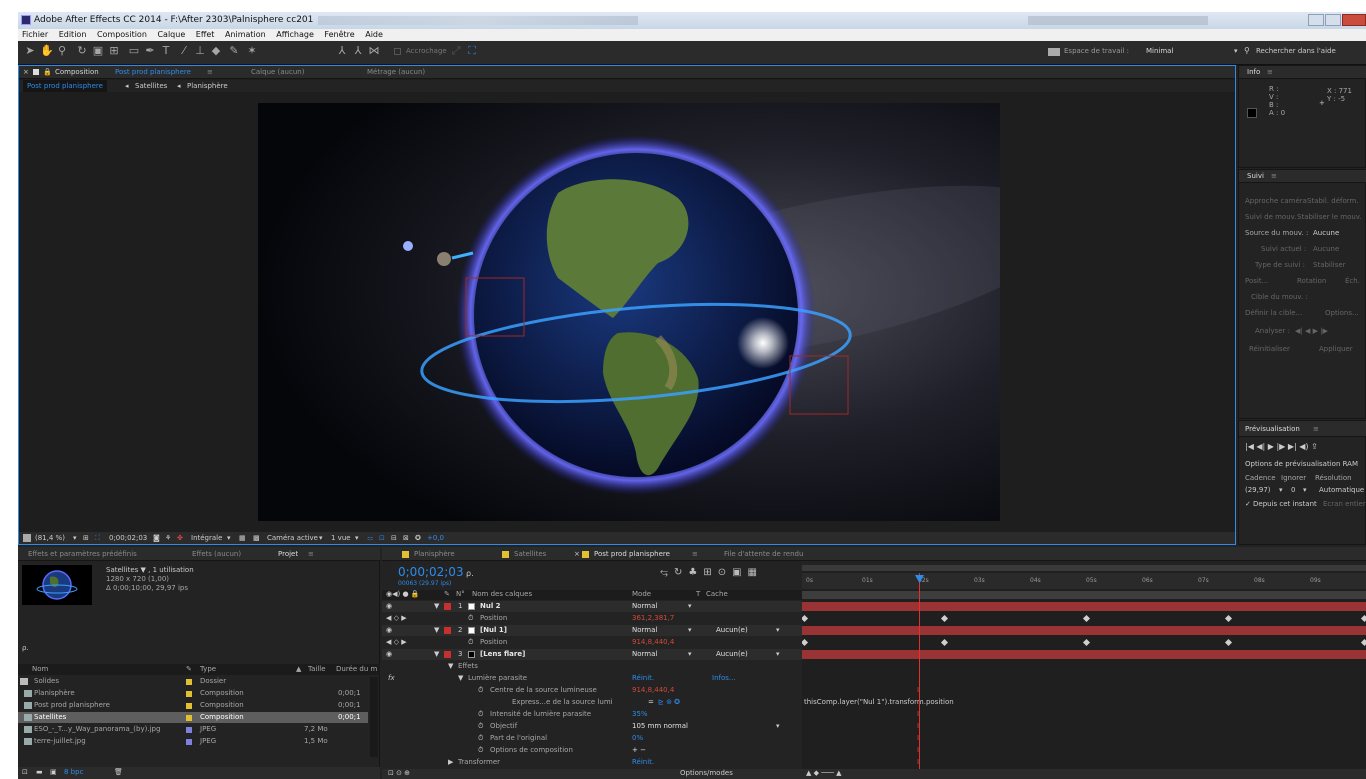  Describe the element at coordinates (1326, 233) in the screenshot. I see `motion-source-value: Aucune` at that location.